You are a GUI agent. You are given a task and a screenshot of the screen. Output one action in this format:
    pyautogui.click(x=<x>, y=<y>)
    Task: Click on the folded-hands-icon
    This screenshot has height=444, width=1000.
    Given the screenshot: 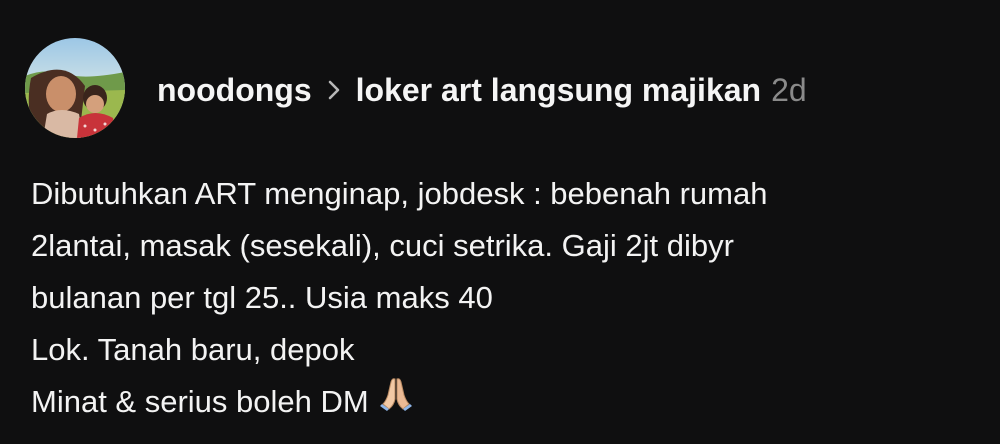 What is the action you would take?
    pyautogui.click(x=396, y=401)
    